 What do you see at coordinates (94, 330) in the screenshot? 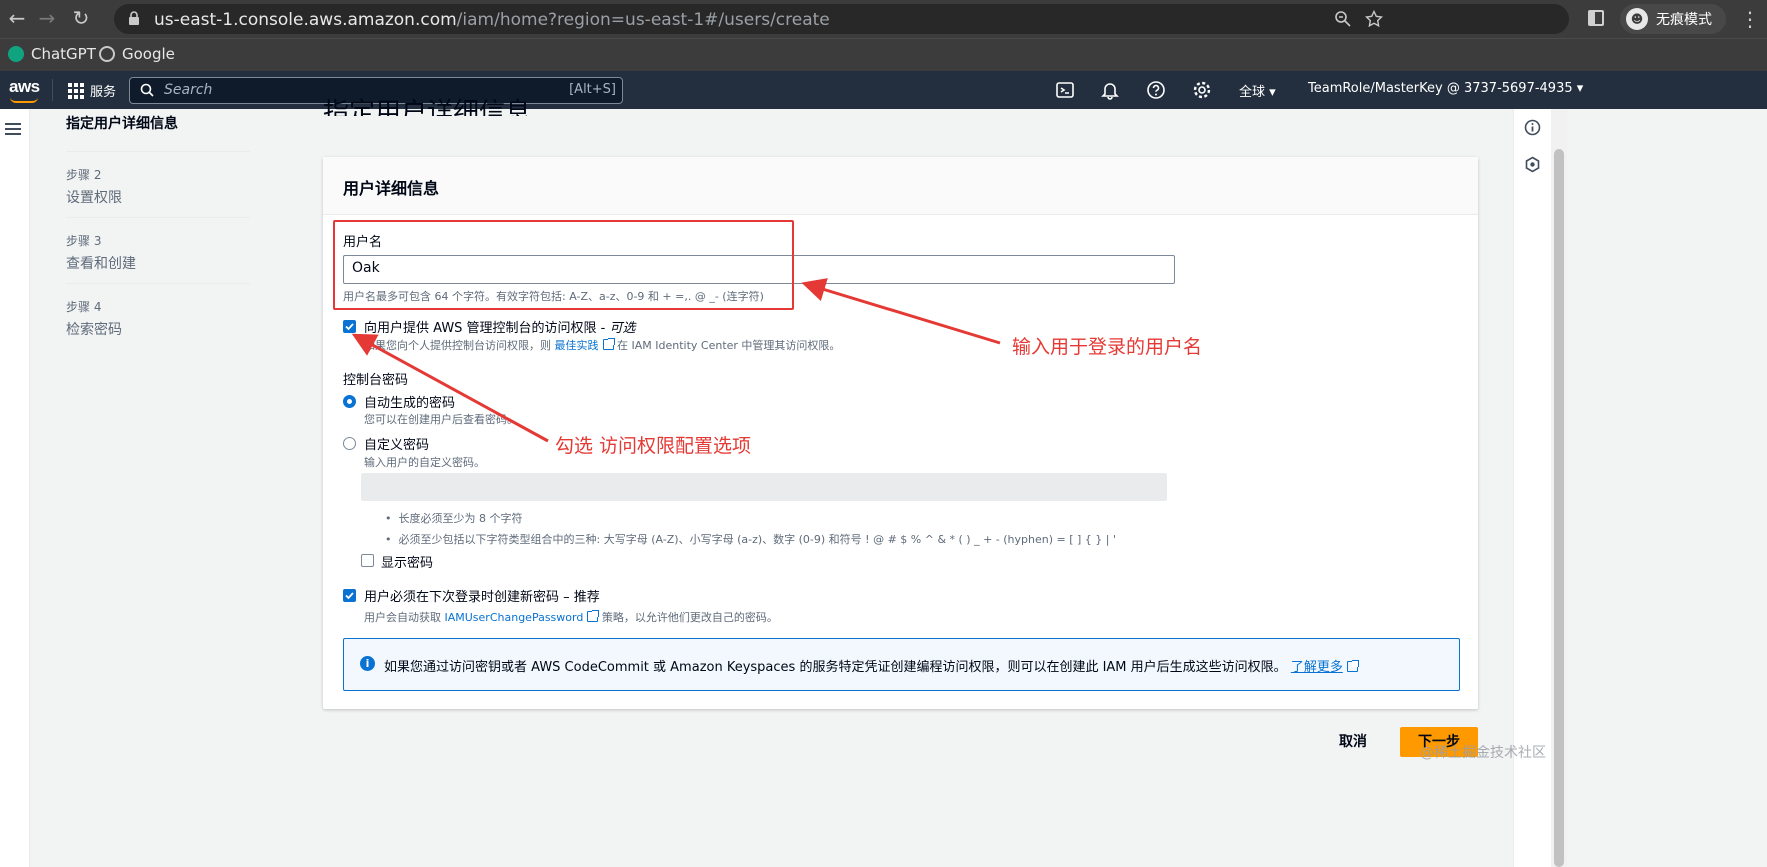
I see `step-label: 检索密码` at bounding box center [94, 330].